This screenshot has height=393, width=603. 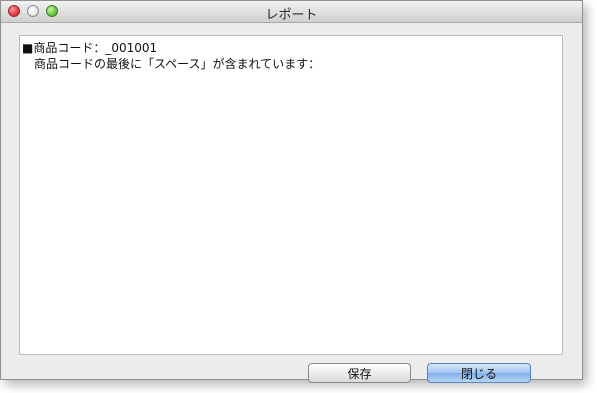 I want to click on window-title: レポート, so click(x=291, y=15).